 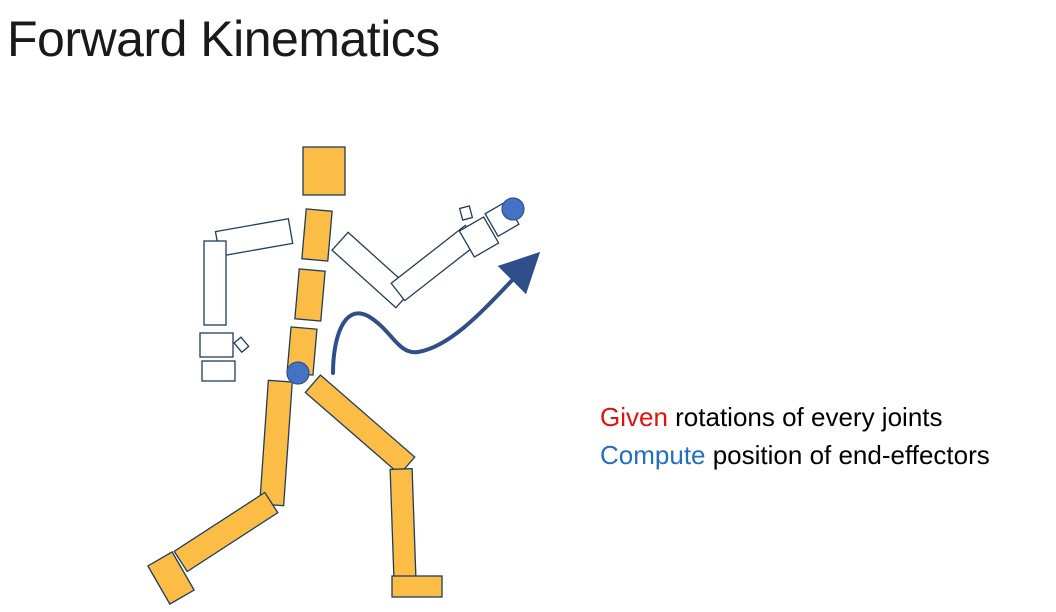 What do you see at coordinates (805, 417) in the screenshot?
I see `given-text: rotations of every joints` at bounding box center [805, 417].